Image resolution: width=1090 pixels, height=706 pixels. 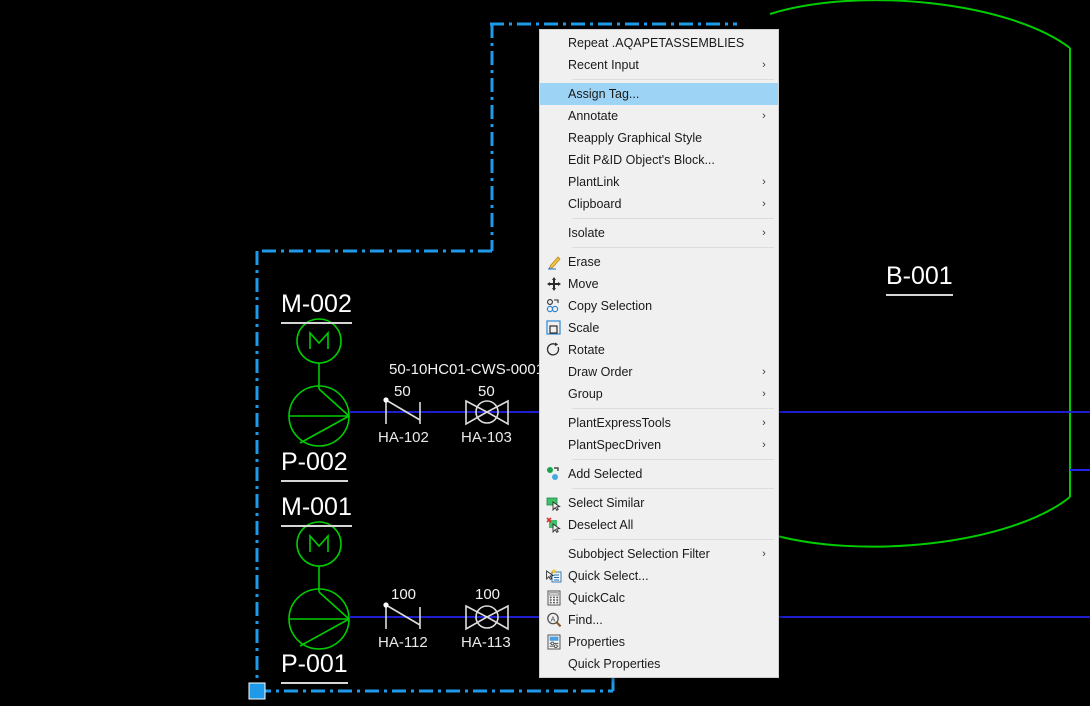 I want to click on menu-item-copy-selection: Copy Selection, so click(x=659, y=306).